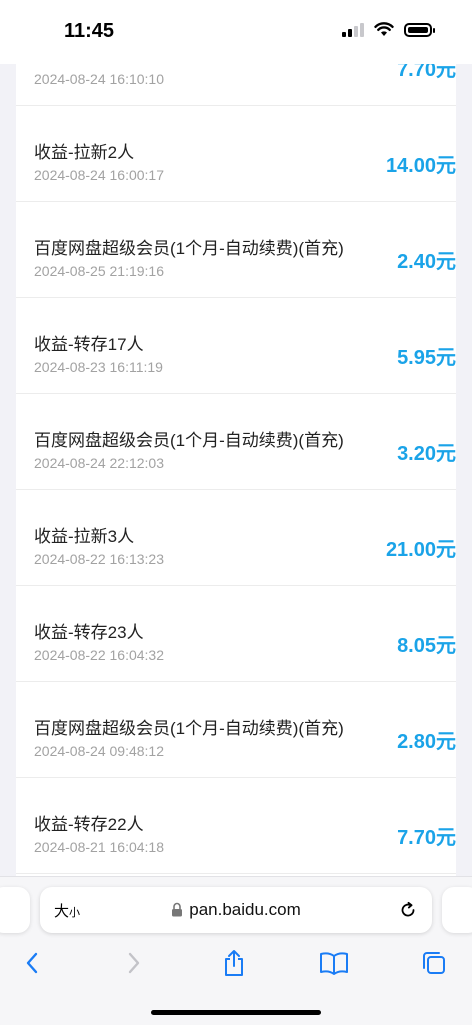  I want to click on battery-icon, so click(419, 29).